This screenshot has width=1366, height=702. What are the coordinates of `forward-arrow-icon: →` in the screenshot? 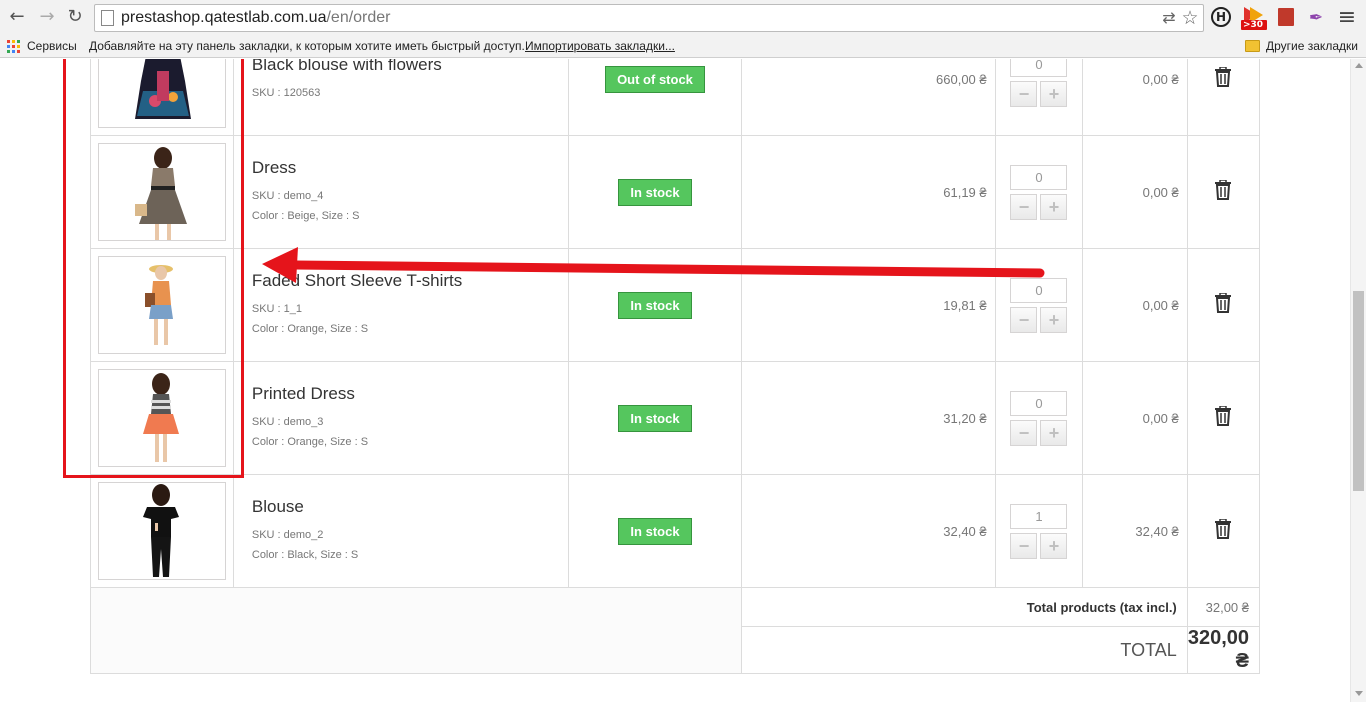 It's located at (47, 17).